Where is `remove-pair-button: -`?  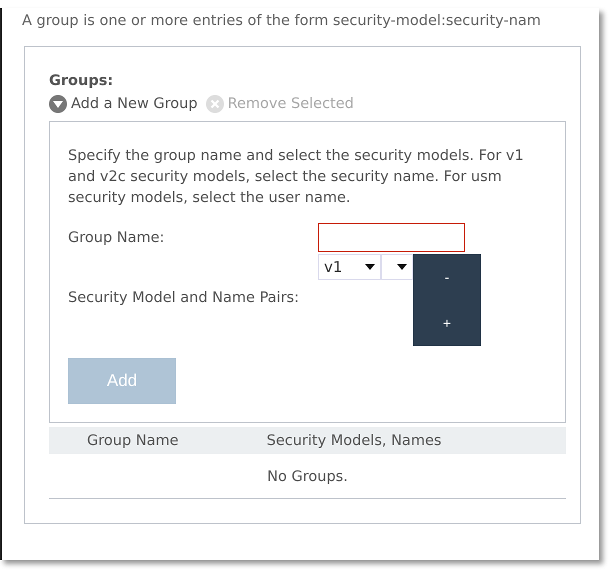
remove-pair-button: - is located at coordinates (447, 277).